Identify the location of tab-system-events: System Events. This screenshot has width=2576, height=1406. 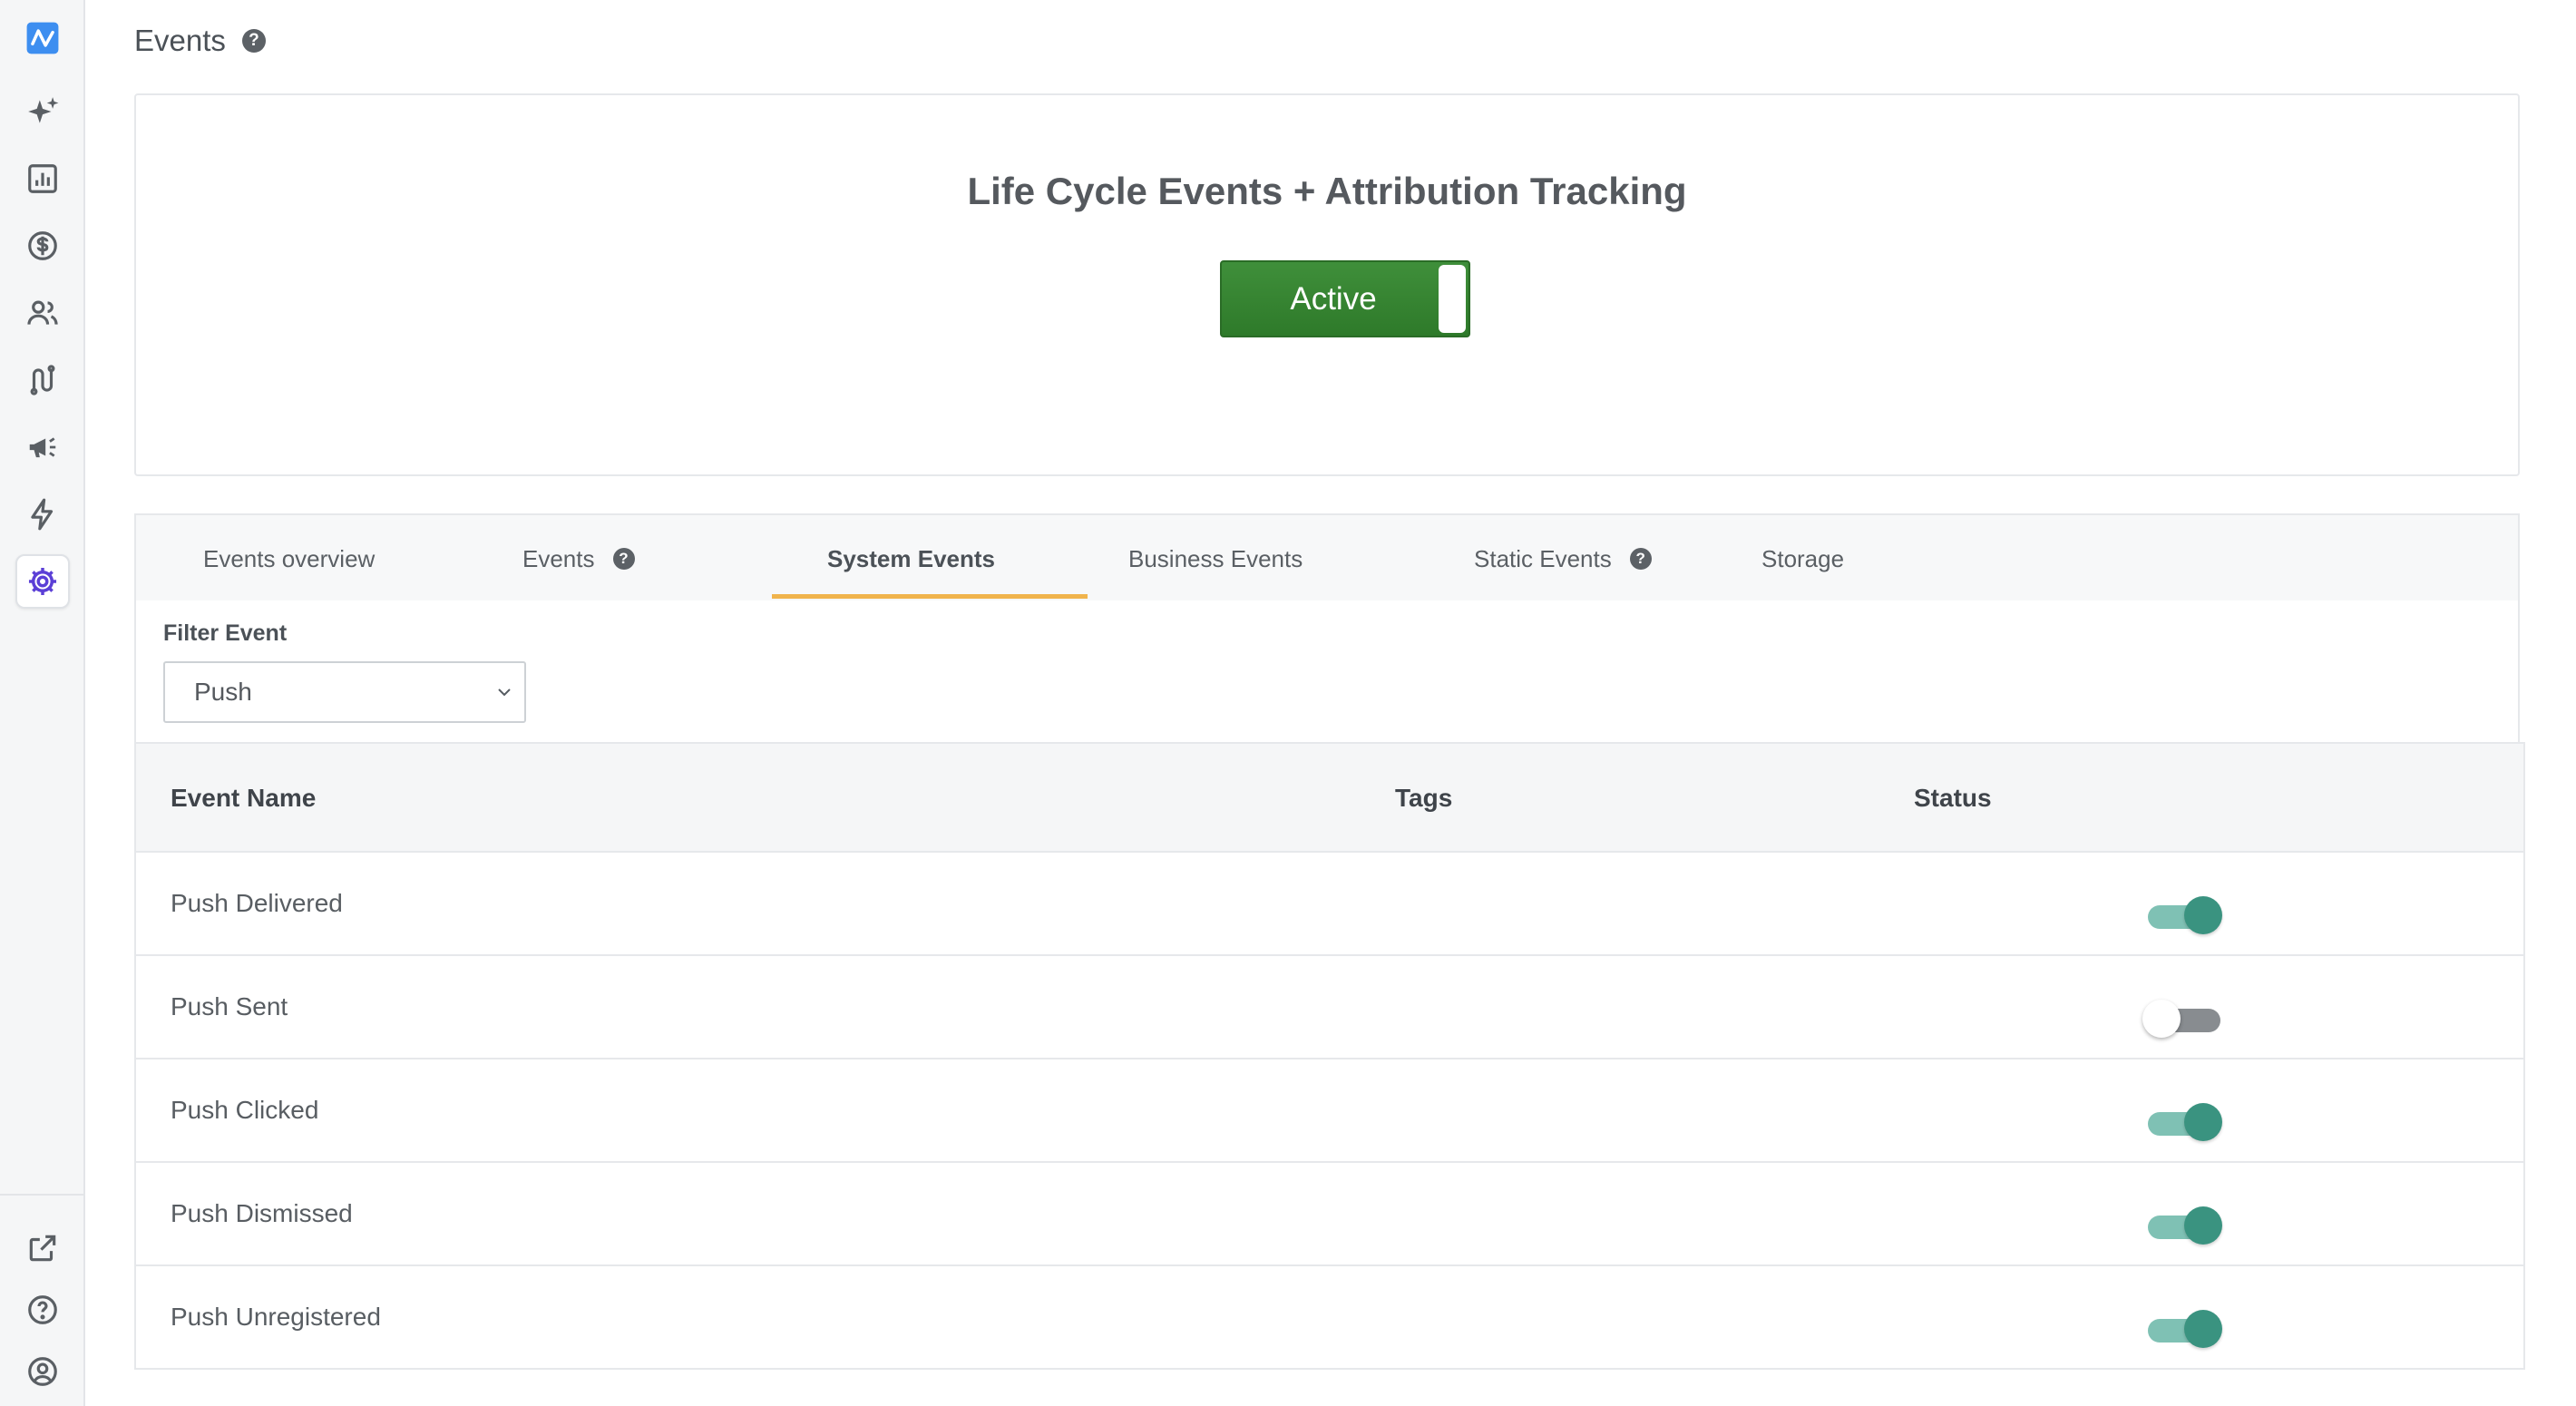
(911, 558).